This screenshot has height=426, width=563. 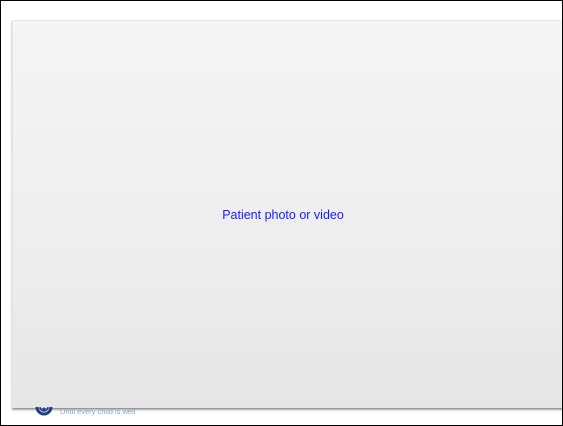 I want to click on footer-tagline: Until every child is well, so click(x=98, y=411).